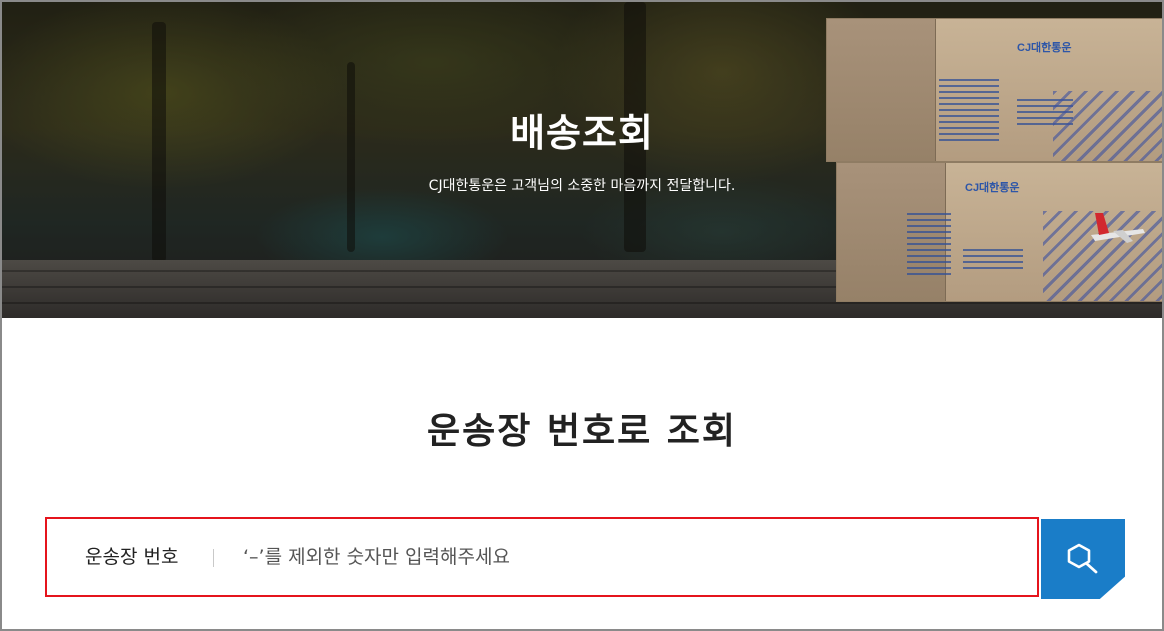  What do you see at coordinates (1044, 48) in the screenshot?
I see `box-logo: CJ대한통운` at bounding box center [1044, 48].